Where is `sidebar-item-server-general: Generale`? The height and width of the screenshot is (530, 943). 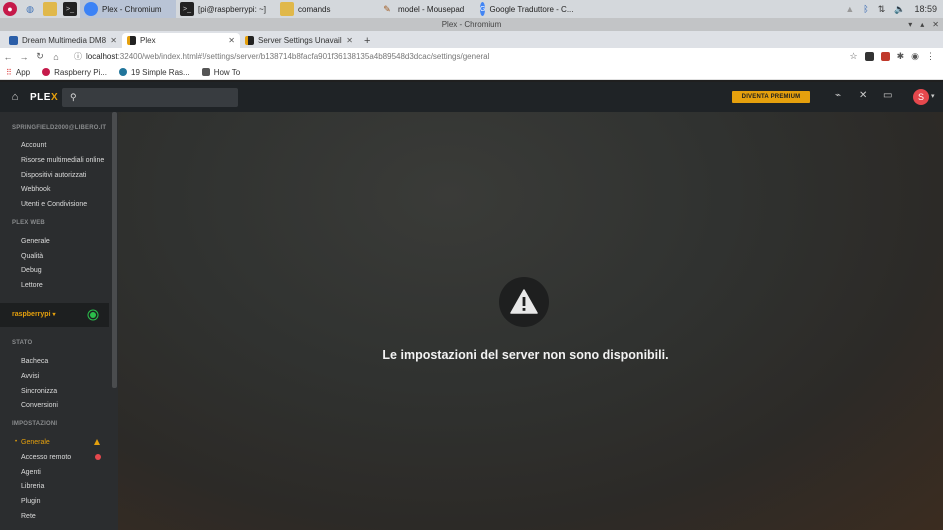
sidebar-item-server-general: Generale is located at coordinates (35, 442).